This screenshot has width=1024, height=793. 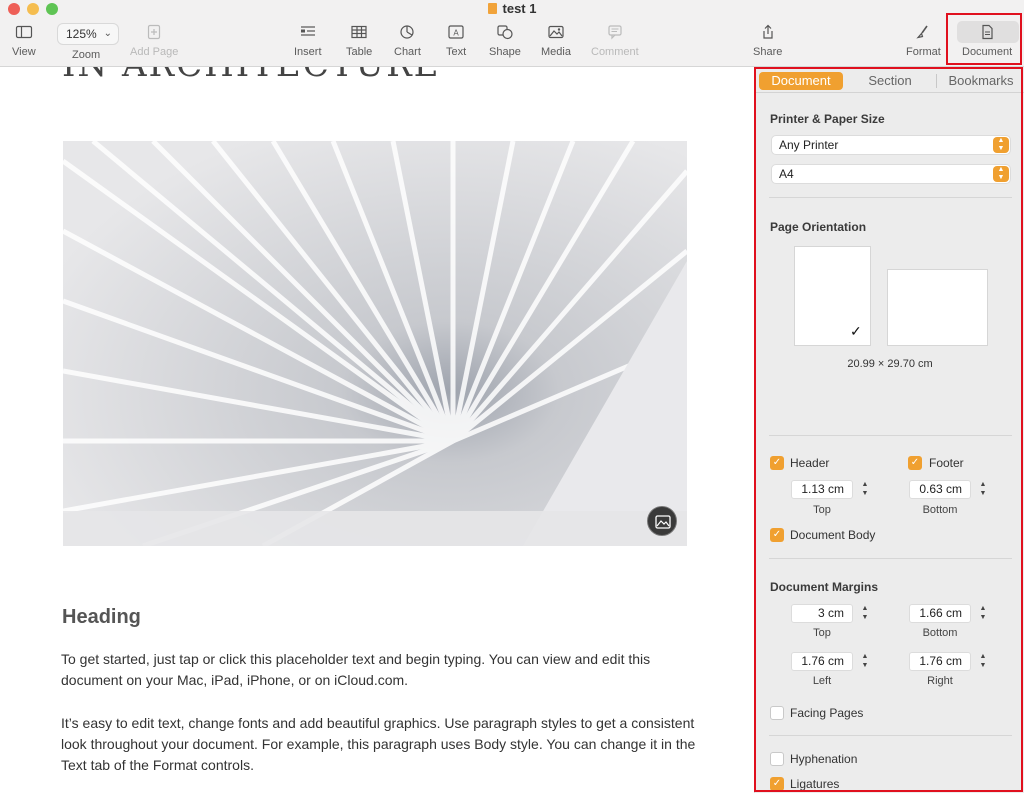 What do you see at coordinates (940, 633) in the screenshot?
I see `margin-bottom-caption: Bottom` at bounding box center [940, 633].